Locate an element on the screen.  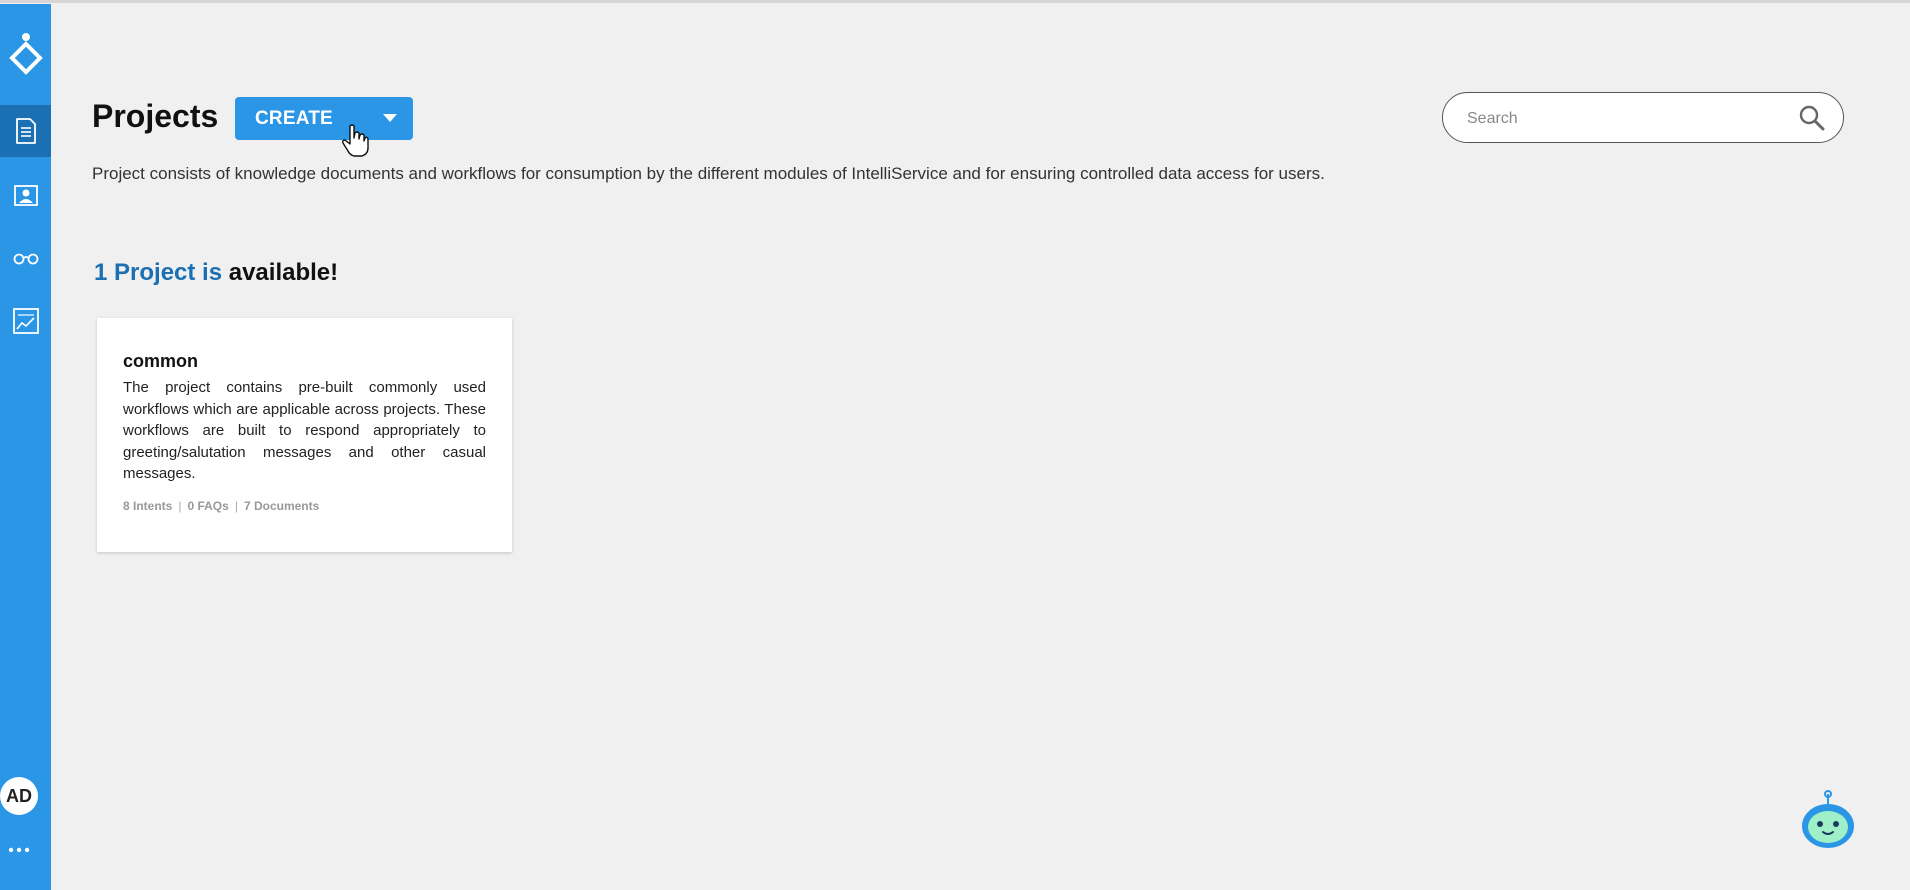
create-button-label: CREATE is located at coordinates (294, 118).